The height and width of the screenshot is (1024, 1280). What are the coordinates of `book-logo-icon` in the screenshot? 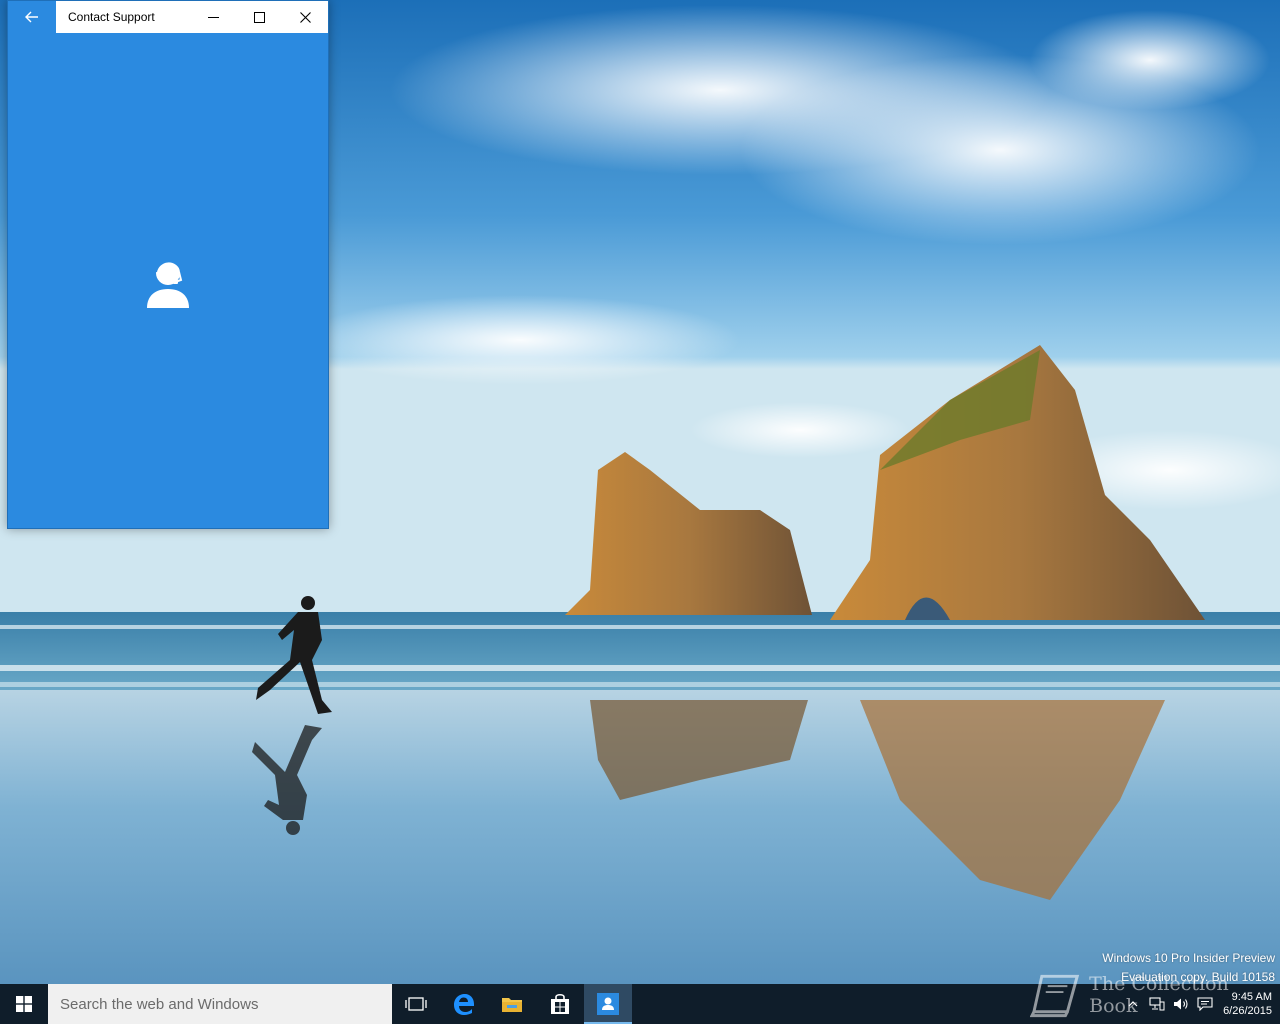 It's located at (1055, 996).